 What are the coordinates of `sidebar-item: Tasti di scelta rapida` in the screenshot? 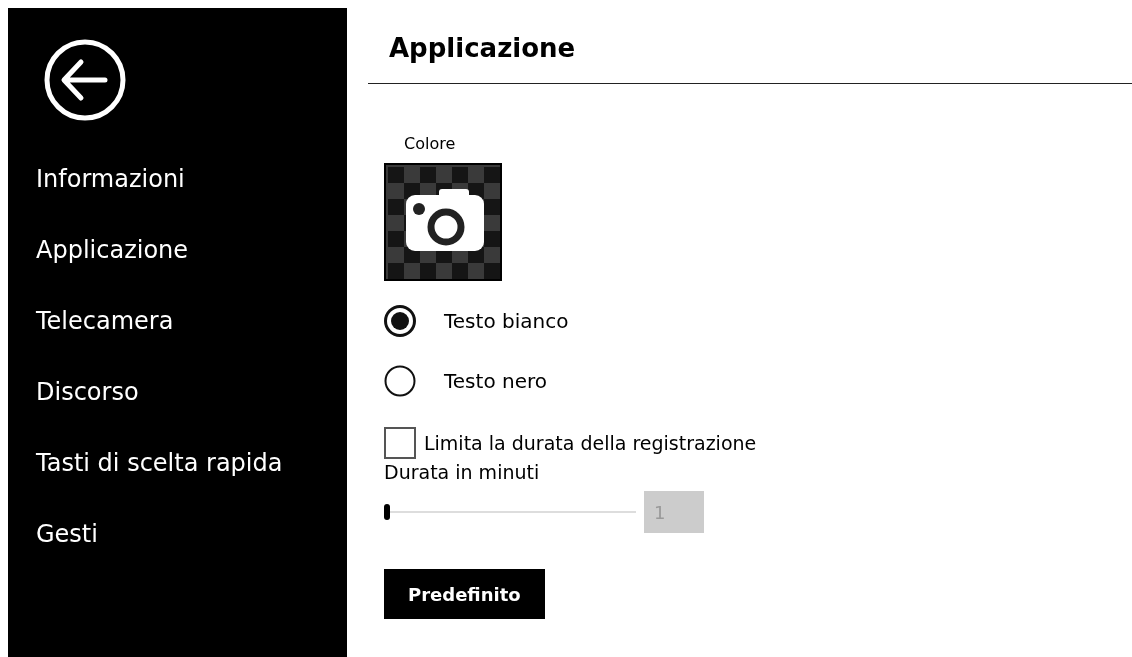 It's located at (145, 463).